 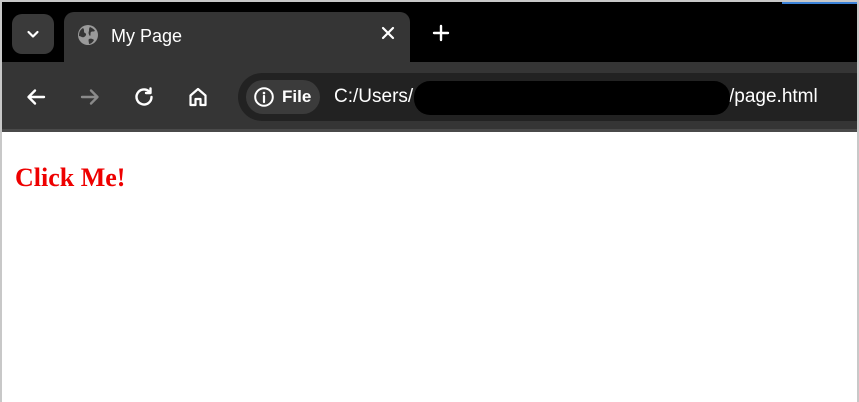 I want to click on click-me-heading: Click Me!, so click(x=70, y=178).